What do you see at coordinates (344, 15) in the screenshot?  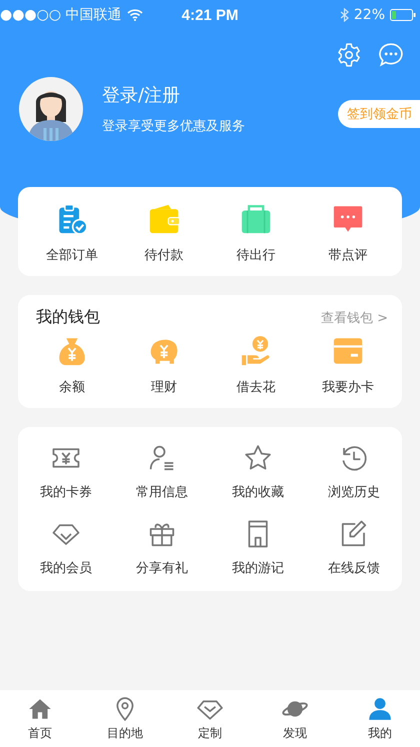 I see `bluetooth-icon` at bounding box center [344, 15].